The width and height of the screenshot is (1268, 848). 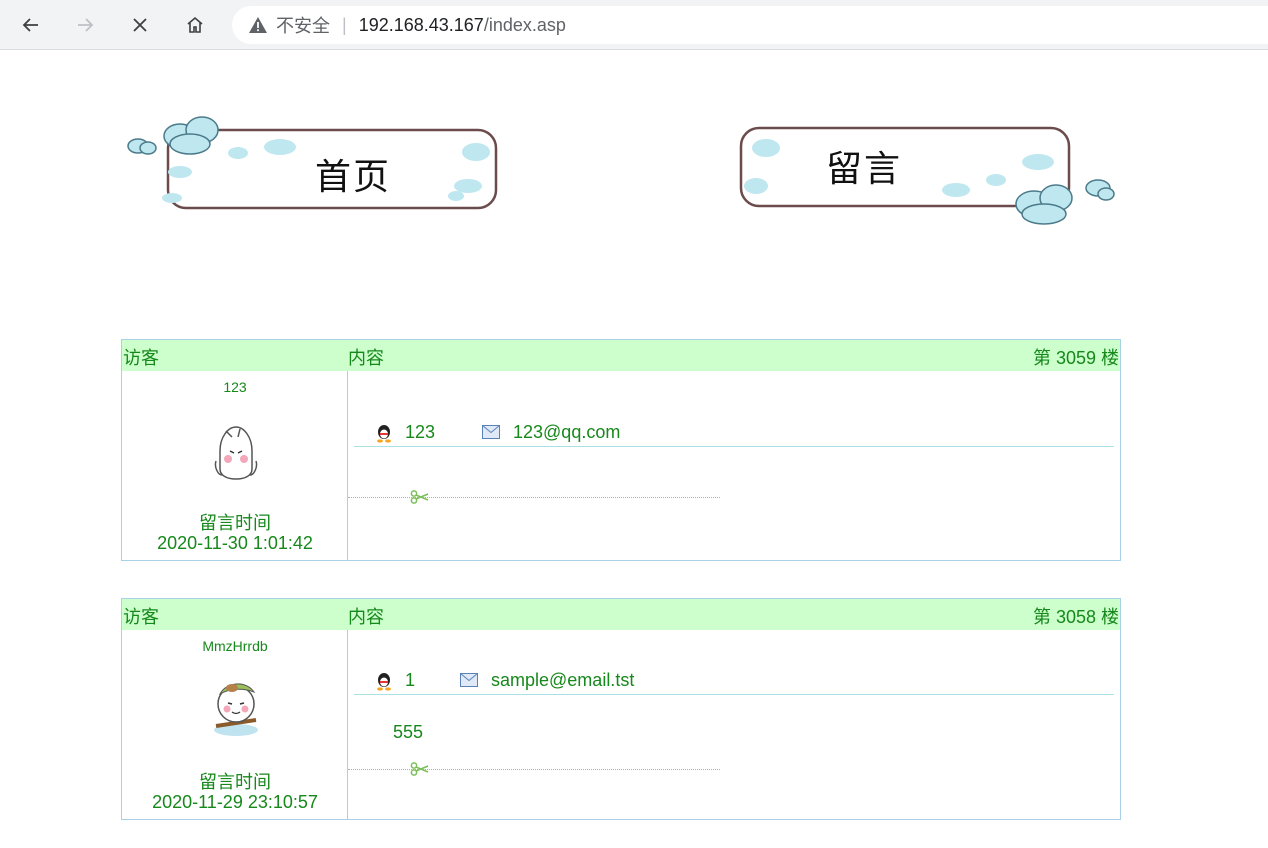 I want to click on address-bar: 不安全 | 192.168.43.167/index.asp, so click(x=750, y=25).